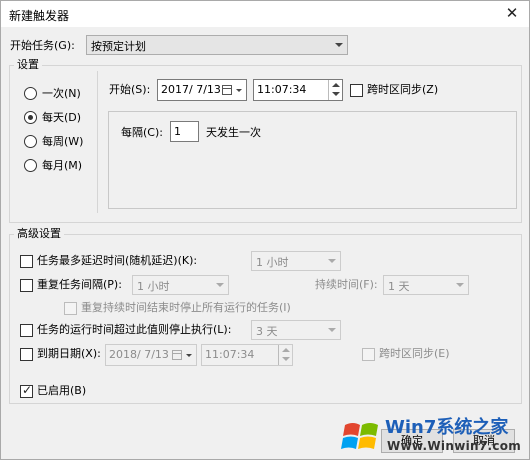 This screenshot has height=460, width=530. Describe the element at coordinates (39, 234) in the screenshot. I see `advanced-group-title: 高级设置` at that location.